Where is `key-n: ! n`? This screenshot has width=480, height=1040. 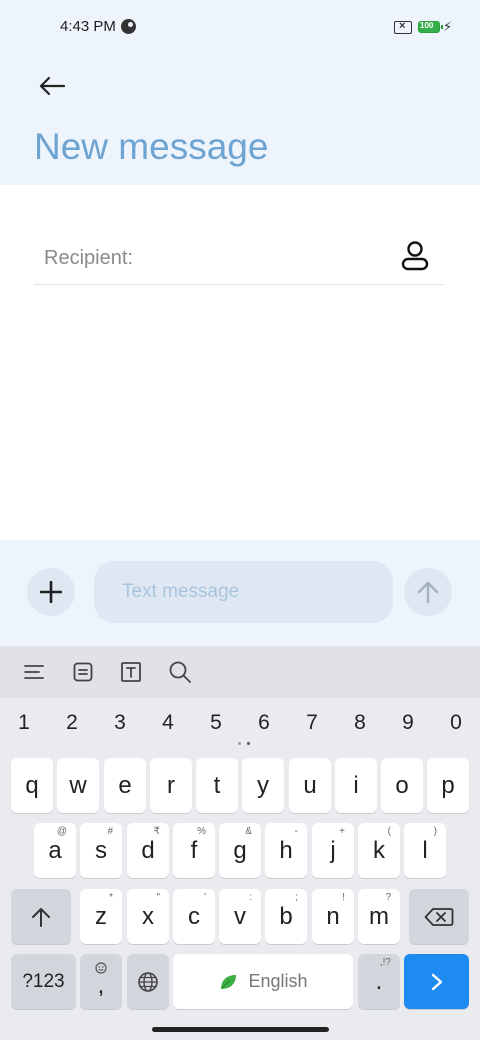 key-n: ! n is located at coordinates (333, 916).